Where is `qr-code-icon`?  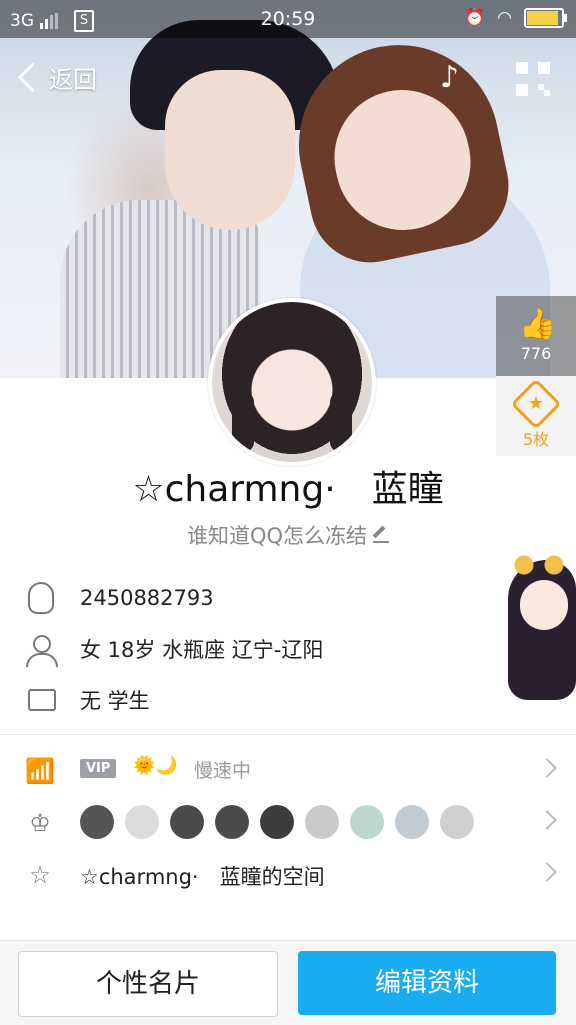
qr-code-icon is located at coordinates (533, 79).